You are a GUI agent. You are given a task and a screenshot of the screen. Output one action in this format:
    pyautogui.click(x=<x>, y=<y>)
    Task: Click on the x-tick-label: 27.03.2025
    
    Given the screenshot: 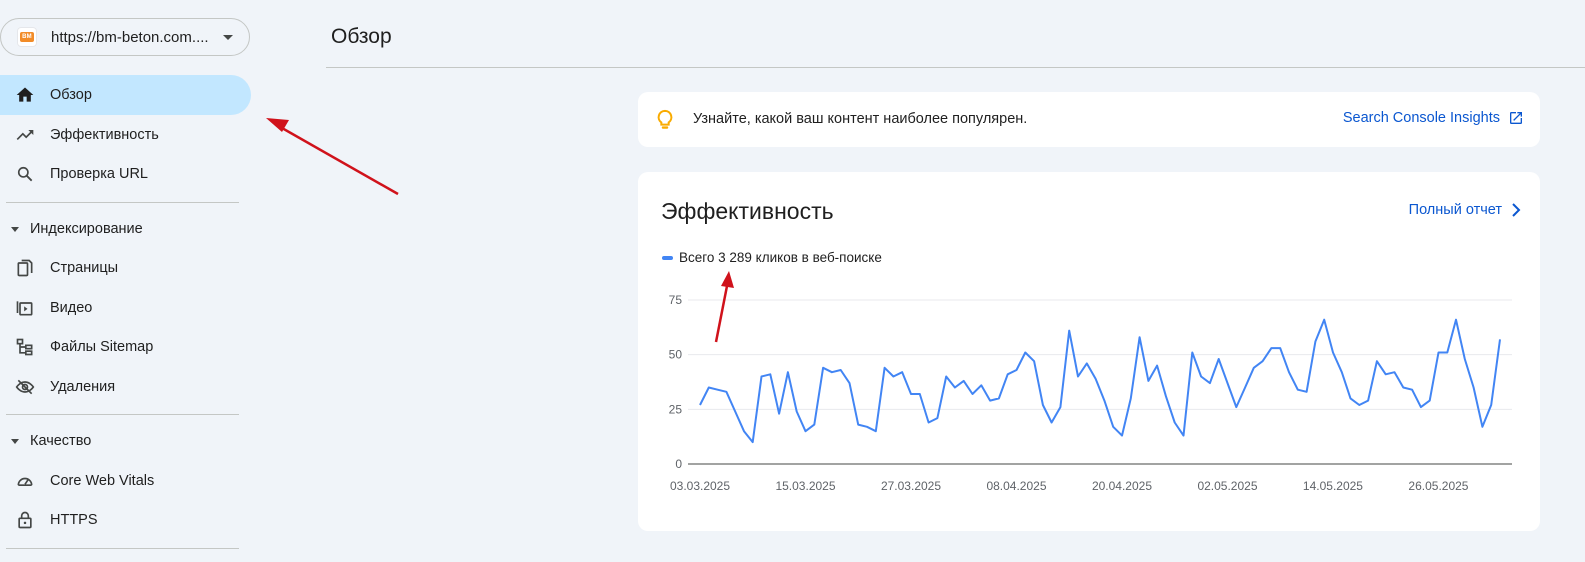 What is the action you would take?
    pyautogui.click(x=911, y=486)
    